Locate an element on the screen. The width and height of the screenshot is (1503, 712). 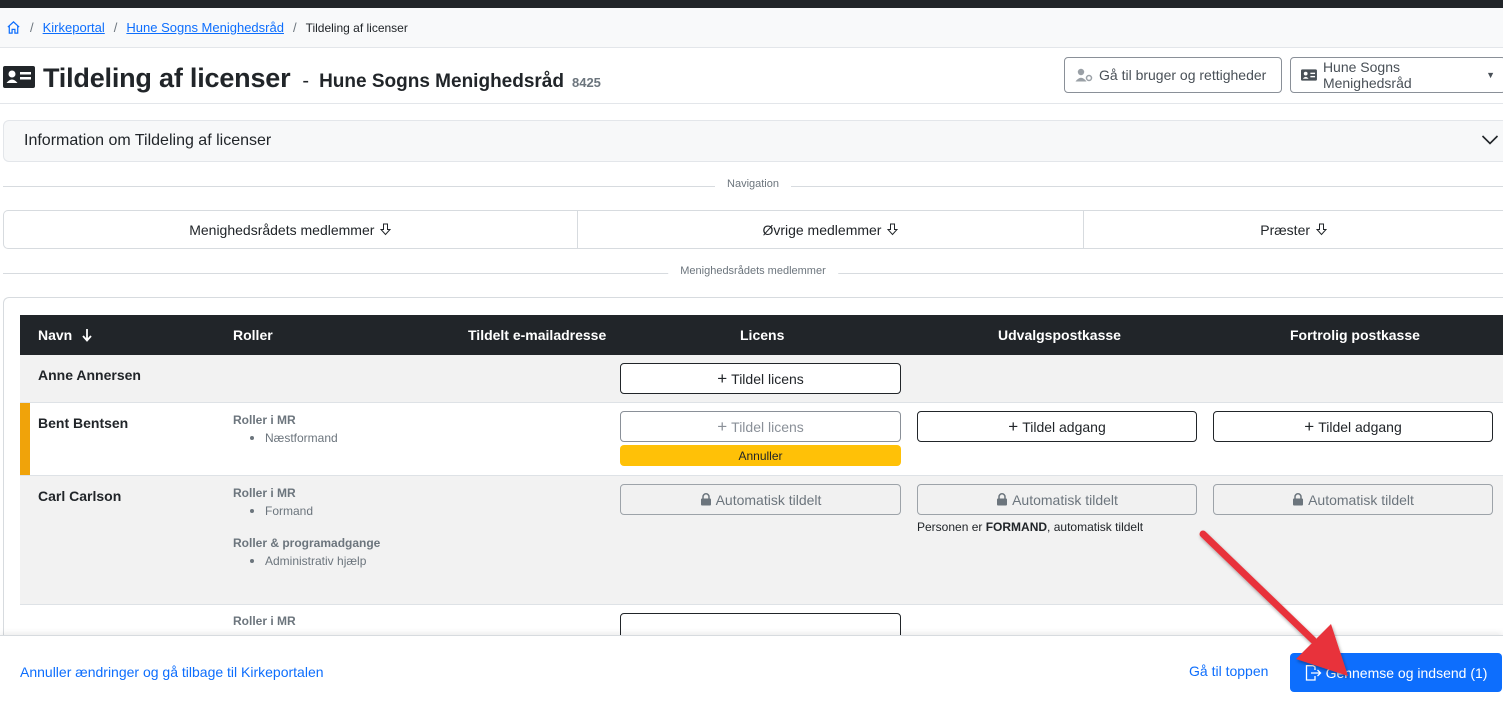
council-select: Hune Sogns Menighedsråd ▼ is located at coordinates (1396, 75).